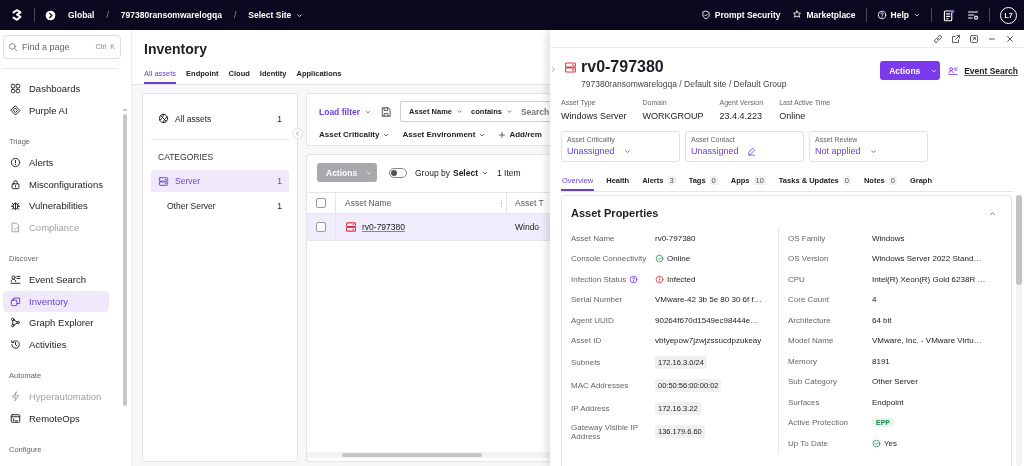  I want to click on site-selector: Select Site, so click(276, 15).